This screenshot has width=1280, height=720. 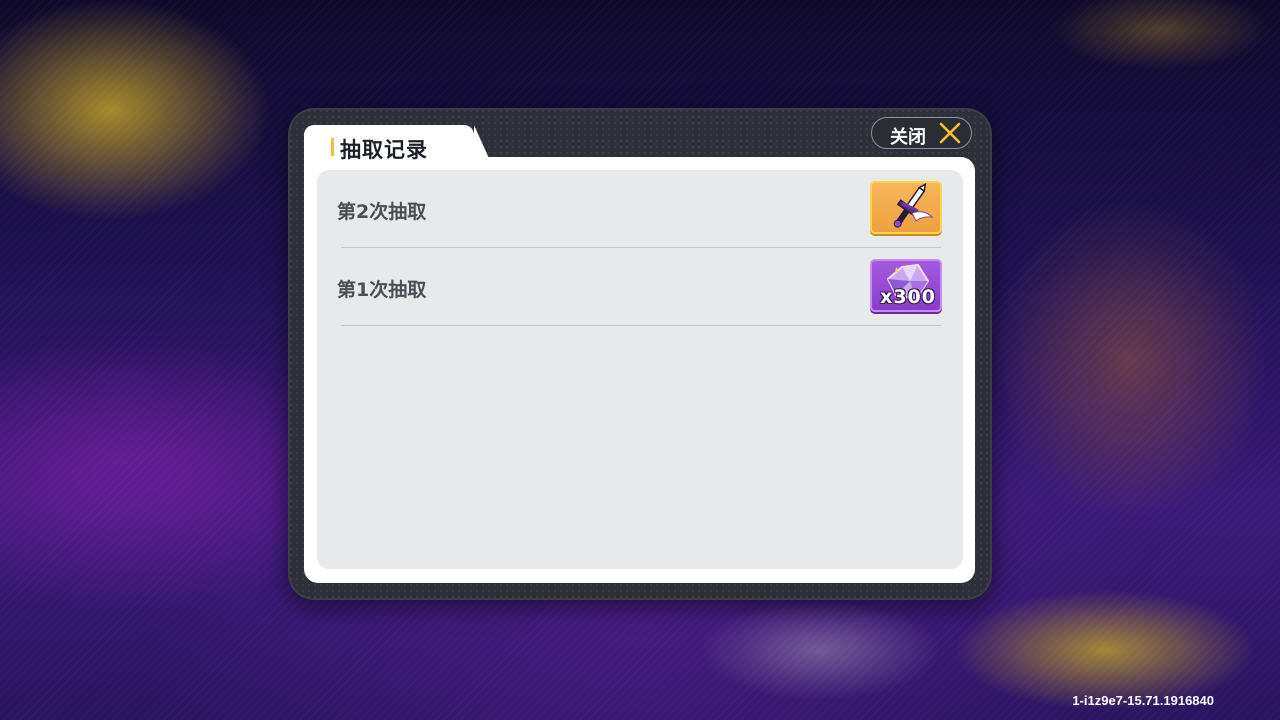 What do you see at coordinates (384, 150) in the screenshot?
I see `dialog-title: 抽取记录` at bounding box center [384, 150].